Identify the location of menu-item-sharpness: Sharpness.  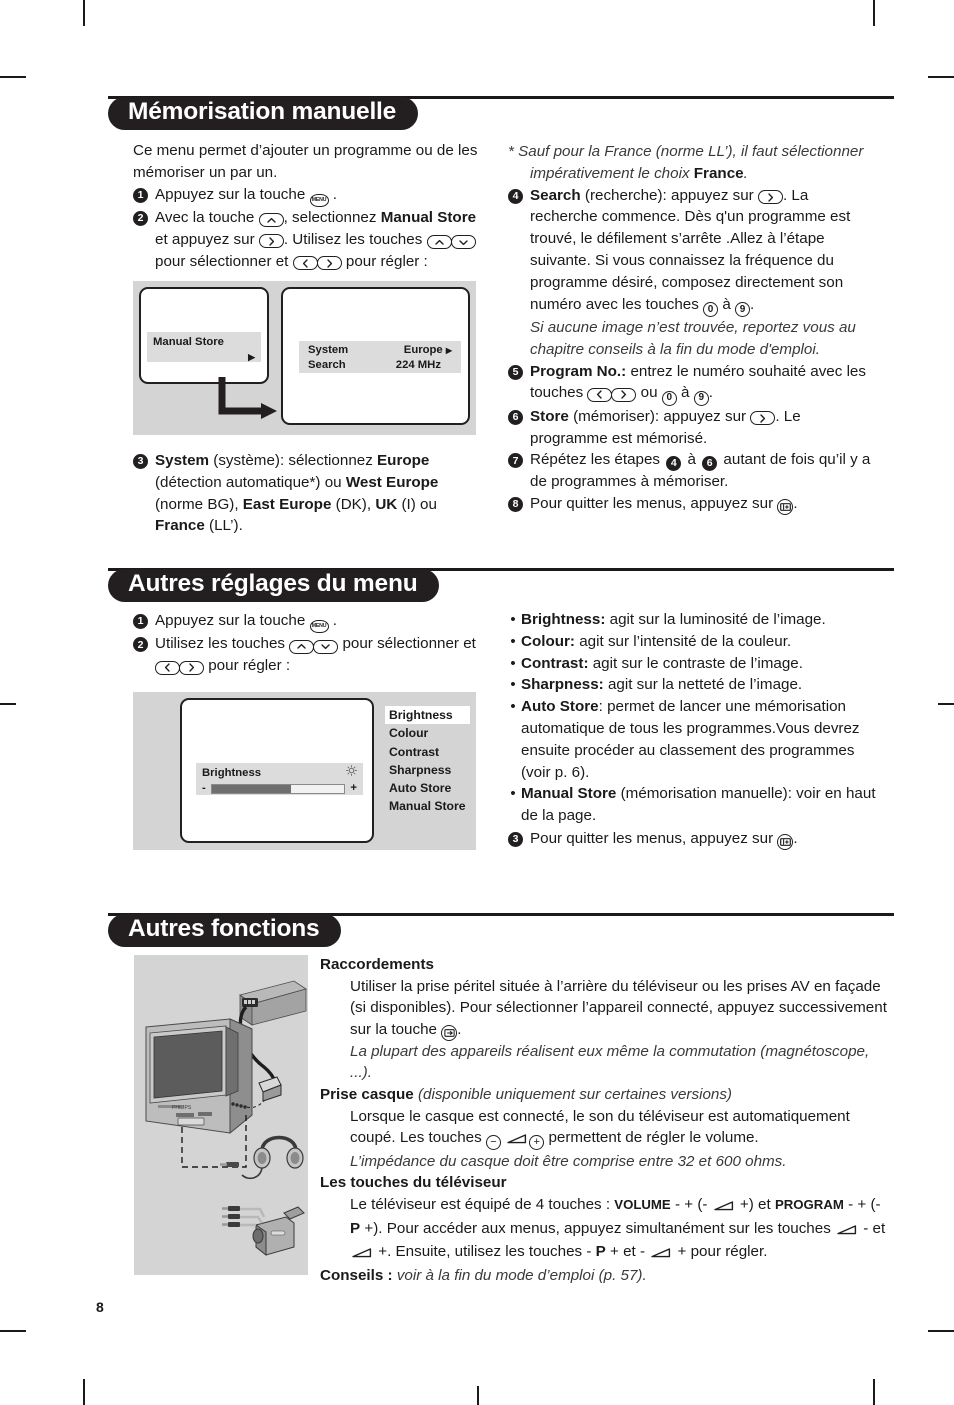
(427, 770).